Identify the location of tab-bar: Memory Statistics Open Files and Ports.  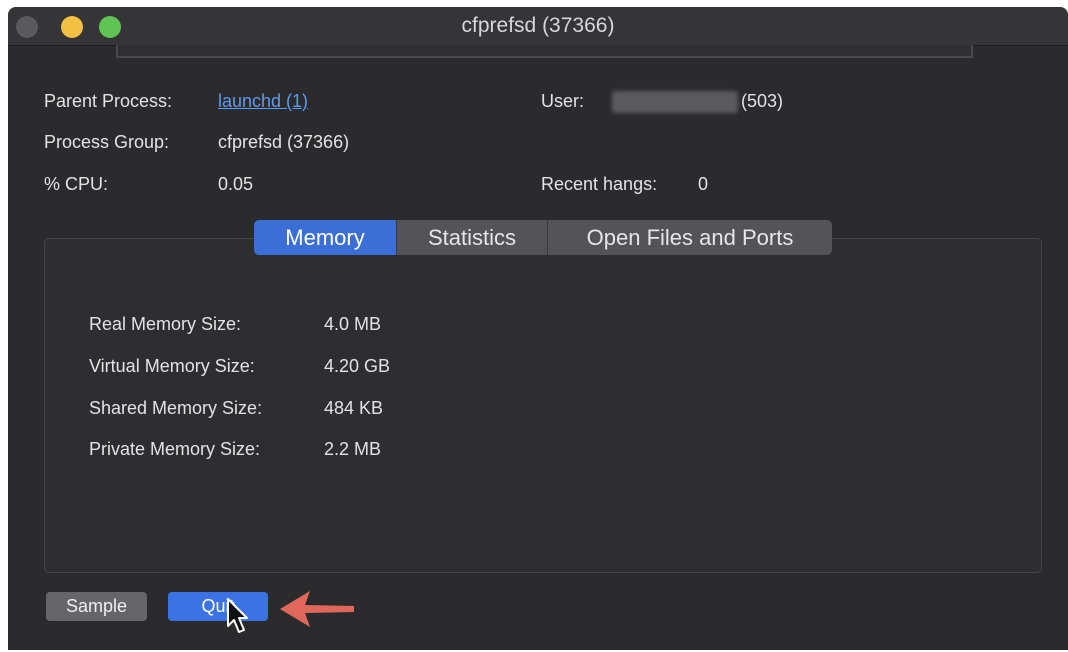
(543, 237).